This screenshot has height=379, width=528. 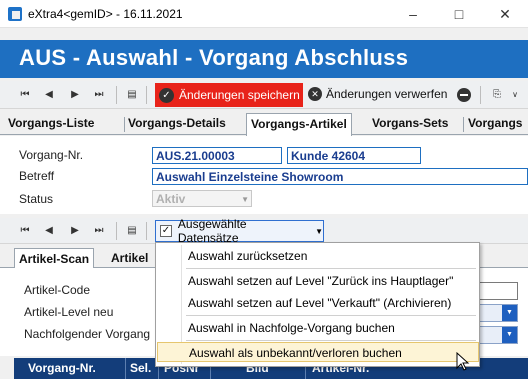 What do you see at coordinates (62, 368) in the screenshot?
I see `column-header: Vorgang-Nr.` at bounding box center [62, 368].